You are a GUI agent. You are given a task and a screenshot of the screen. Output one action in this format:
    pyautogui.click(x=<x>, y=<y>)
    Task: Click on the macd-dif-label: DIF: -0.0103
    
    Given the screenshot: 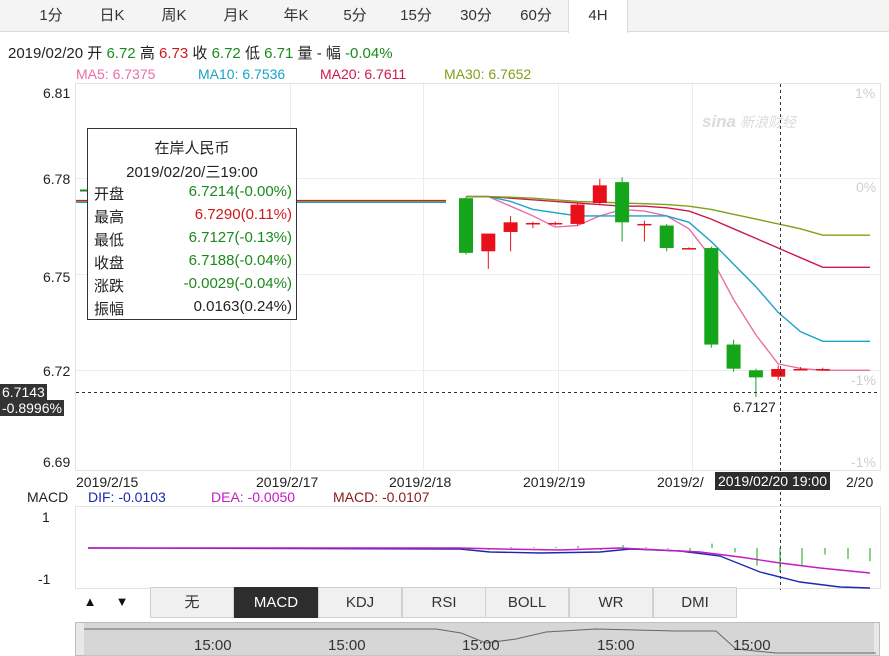 What is the action you would take?
    pyautogui.click(x=127, y=497)
    